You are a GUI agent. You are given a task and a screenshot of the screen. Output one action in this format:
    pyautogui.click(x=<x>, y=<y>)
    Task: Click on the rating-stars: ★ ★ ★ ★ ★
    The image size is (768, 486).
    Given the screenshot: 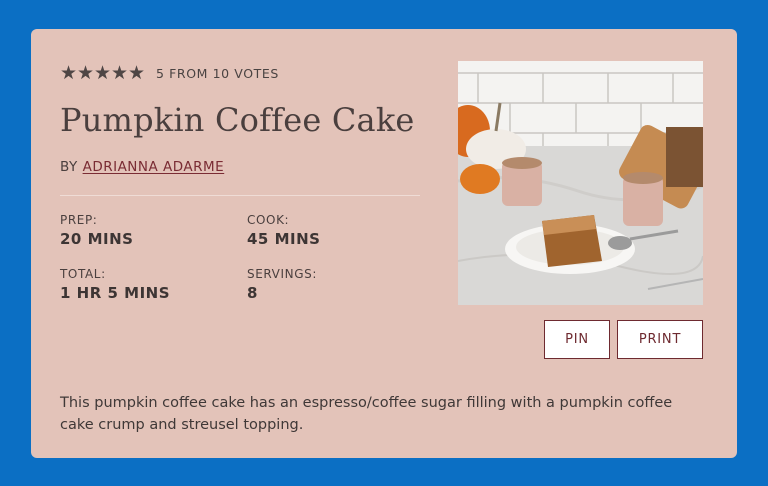 What is the action you would take?
    pyautogui.click(x=102, y=73)
    